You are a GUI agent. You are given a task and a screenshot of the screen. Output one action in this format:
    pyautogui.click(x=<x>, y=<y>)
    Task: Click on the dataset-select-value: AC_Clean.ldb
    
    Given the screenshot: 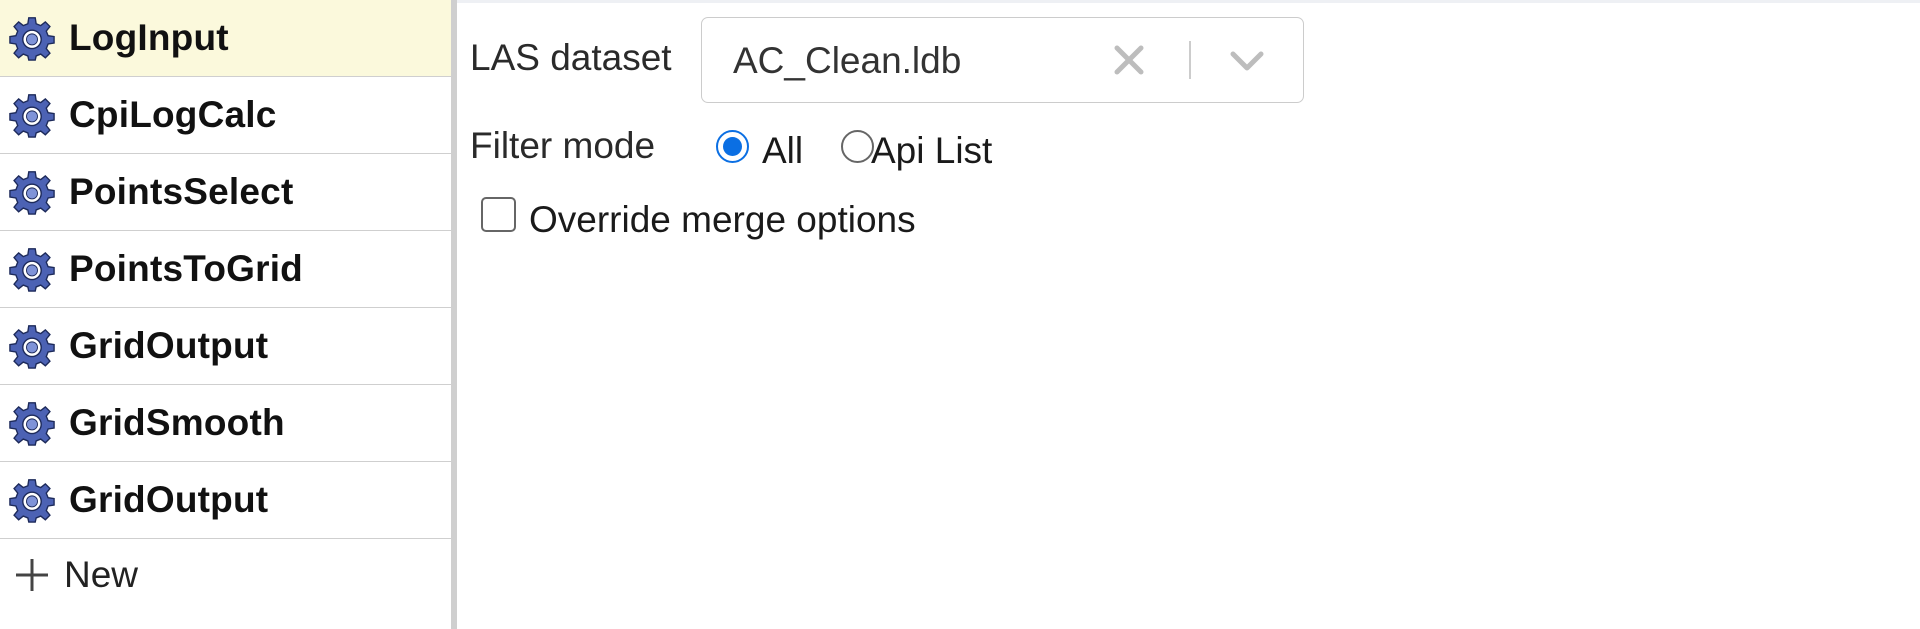 What is the action you would take?
    pyautogui.click(x=847, y=60)
    